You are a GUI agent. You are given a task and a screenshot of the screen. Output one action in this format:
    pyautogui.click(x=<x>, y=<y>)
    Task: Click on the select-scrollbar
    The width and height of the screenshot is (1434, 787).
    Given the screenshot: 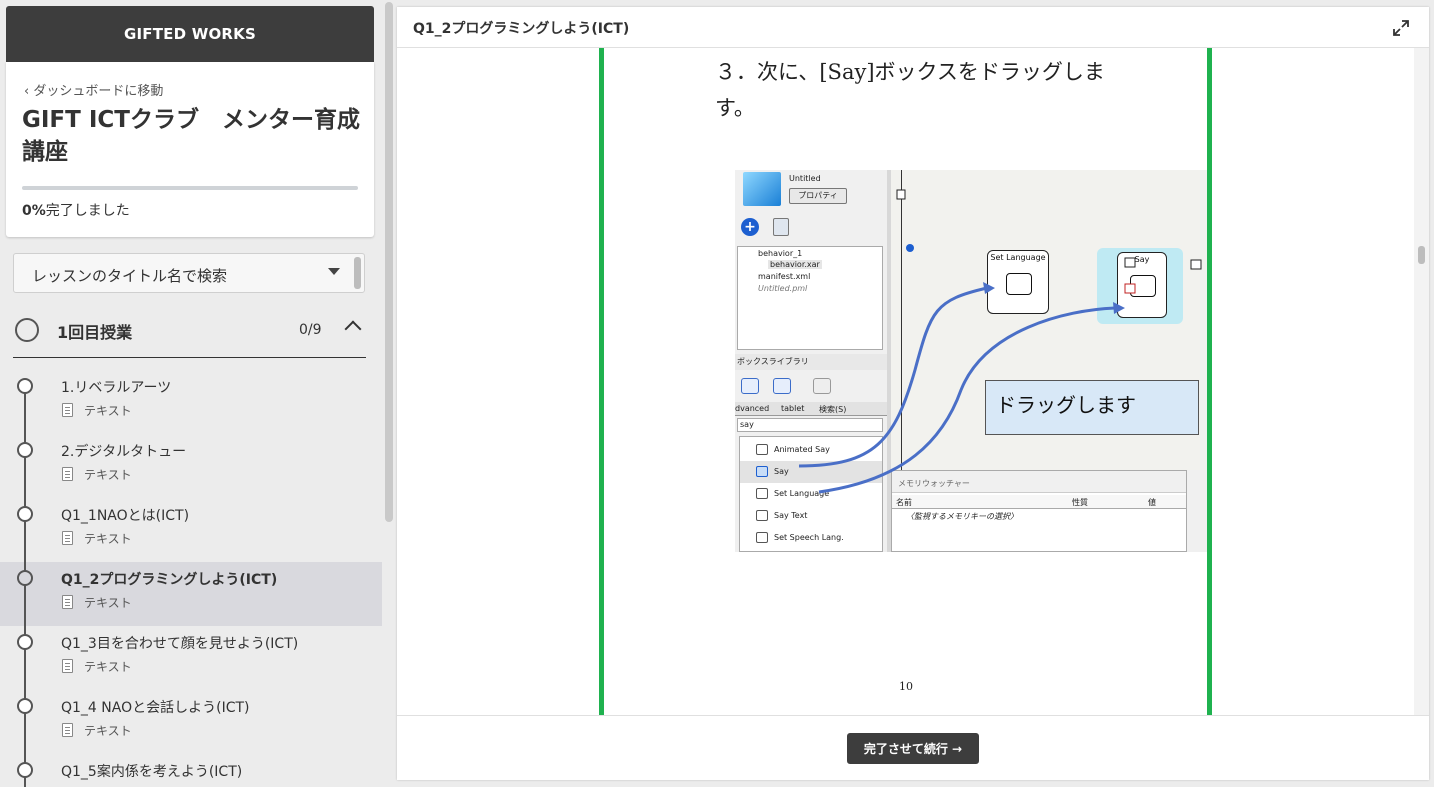 What is the action you would take?
    pyautogui.click(x=357, y=273)
    